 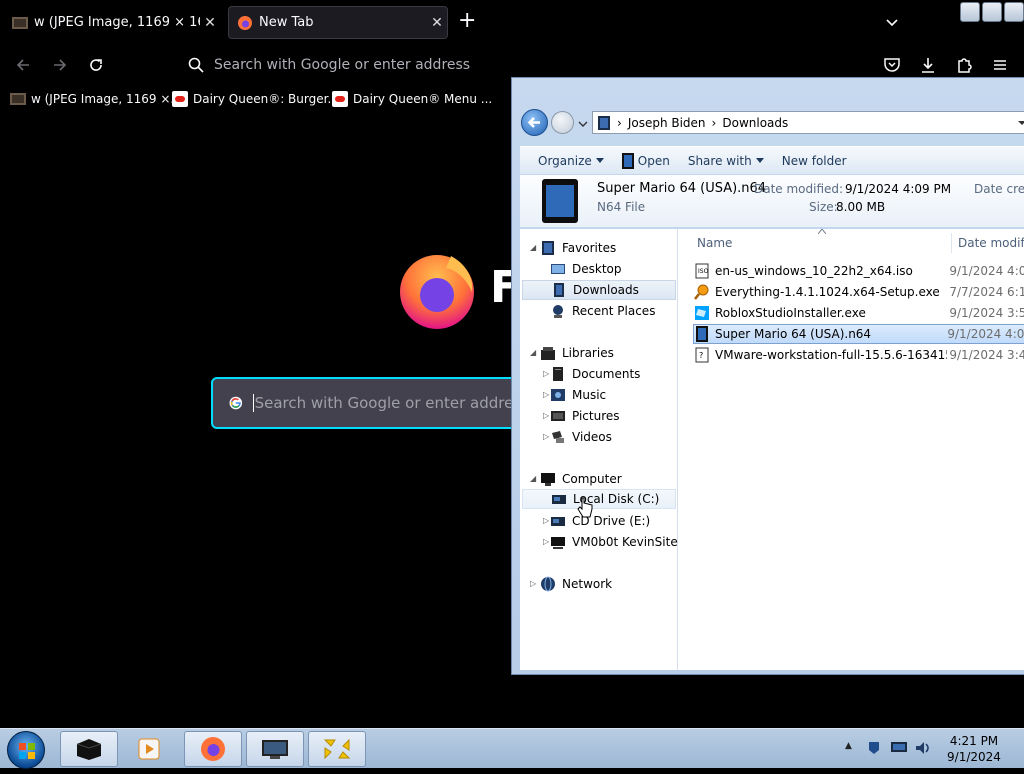 What do you see at coordinates (26, 750) in the screenshot?
I see `start-button` at bounding box center [26, 750].